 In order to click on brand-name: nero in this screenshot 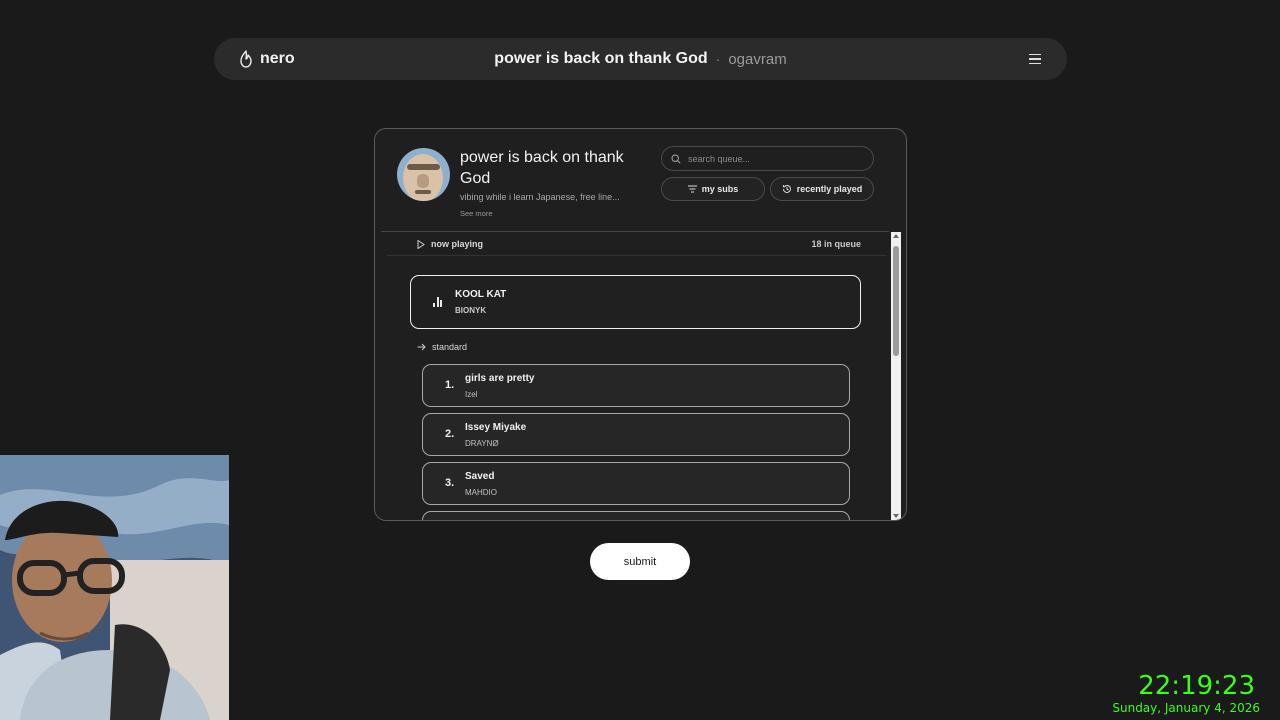, I will do `click(277, 58)`.